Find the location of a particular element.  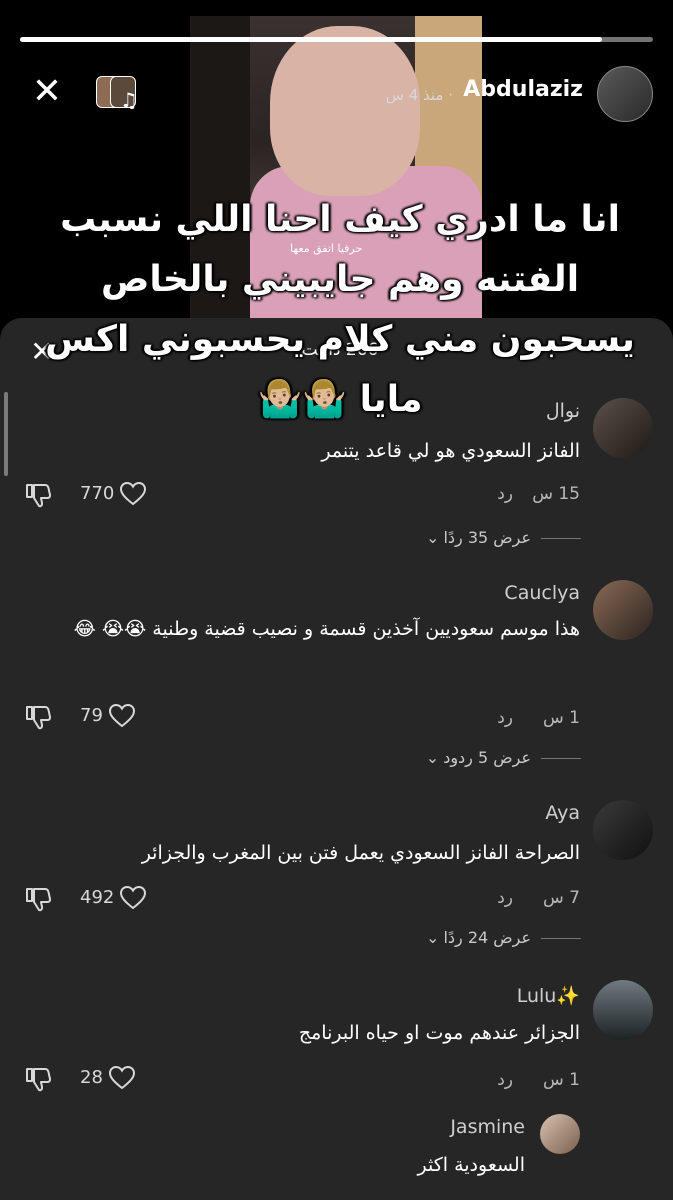

view-replies-label: عرض 5 ردود is located at coordinates (487, 757).